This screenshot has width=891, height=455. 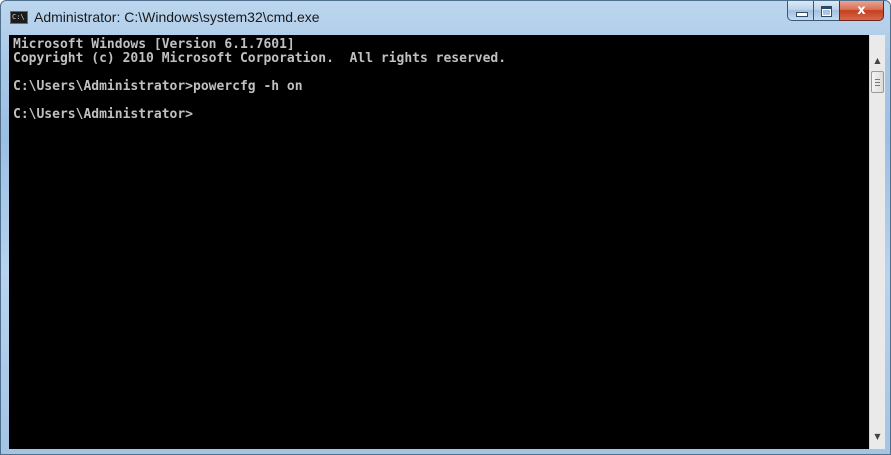 What do you see at coordinates (158, 86) in the screenshot?
I see `console-line: C:\Users\Administrator>powercfg -h on` at bounding box center [158, 86].